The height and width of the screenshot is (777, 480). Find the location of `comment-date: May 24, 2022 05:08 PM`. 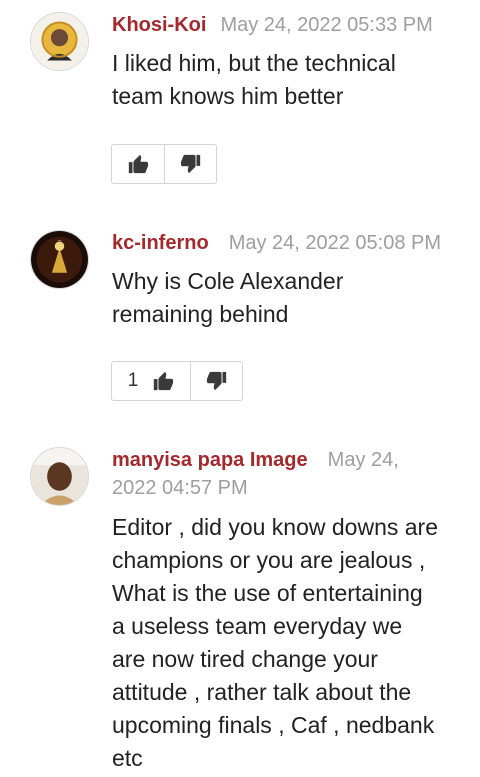

comment-date: May 24, 2022 05:08 PM is located at coordinates (335, 243).